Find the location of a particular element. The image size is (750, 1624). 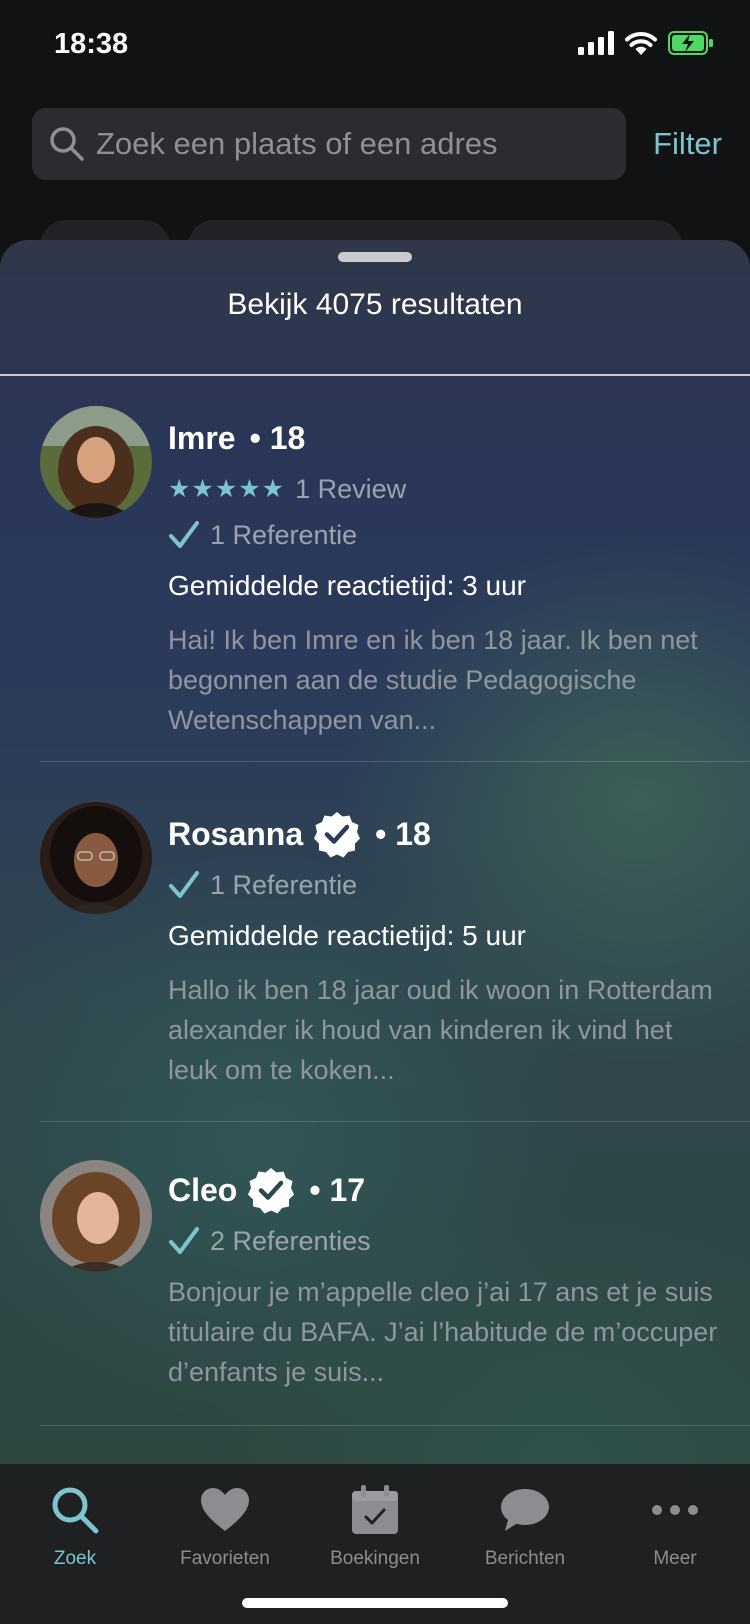

heart-icon is located at coordinates (225, 1509).